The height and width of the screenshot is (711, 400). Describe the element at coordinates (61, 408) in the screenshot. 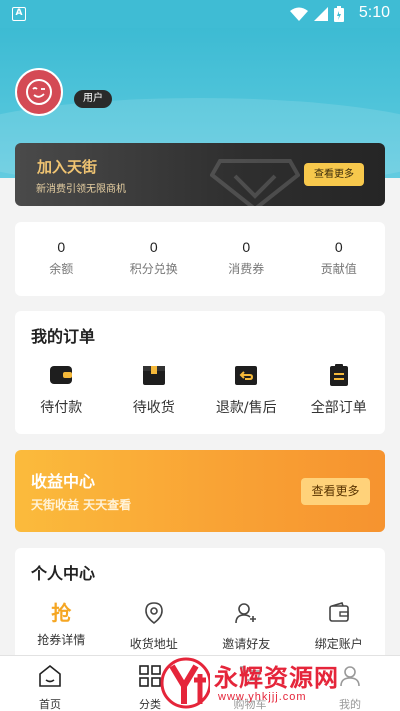

I see `order-label: 待付款` at that location.